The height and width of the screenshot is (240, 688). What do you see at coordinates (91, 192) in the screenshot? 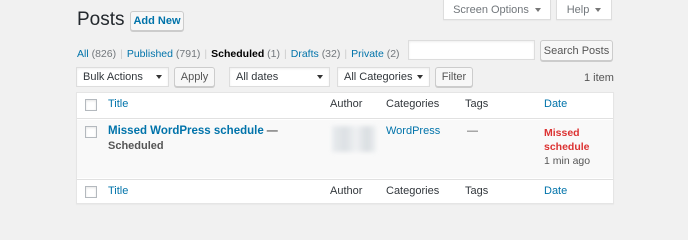
I see `select-all-checkbox-footer` at bounding box center [91, 192].